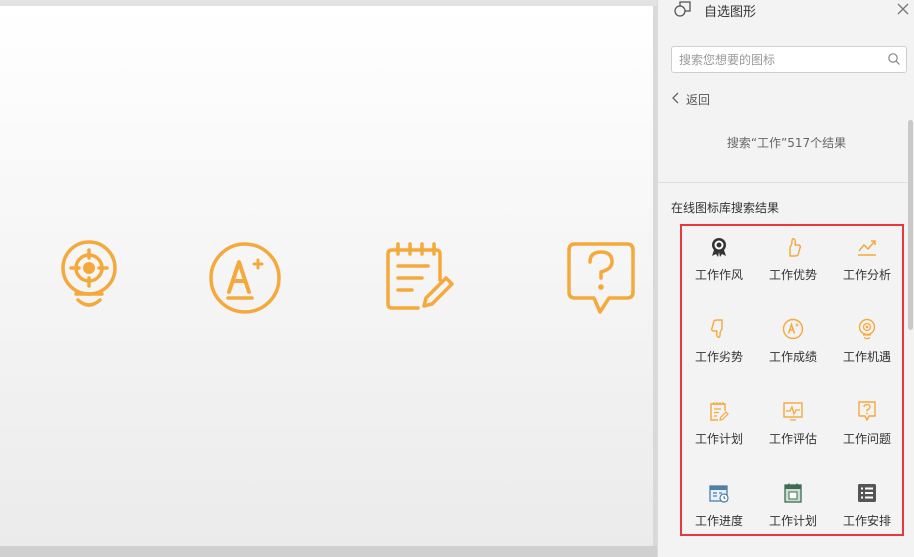 Image resolution: width=914 pixels, height=557 pixels. What do you see at coordinates (867, 425) in the screenshot?
I see `icon-result-item: 工作问题` at bounding box center [867, 425].